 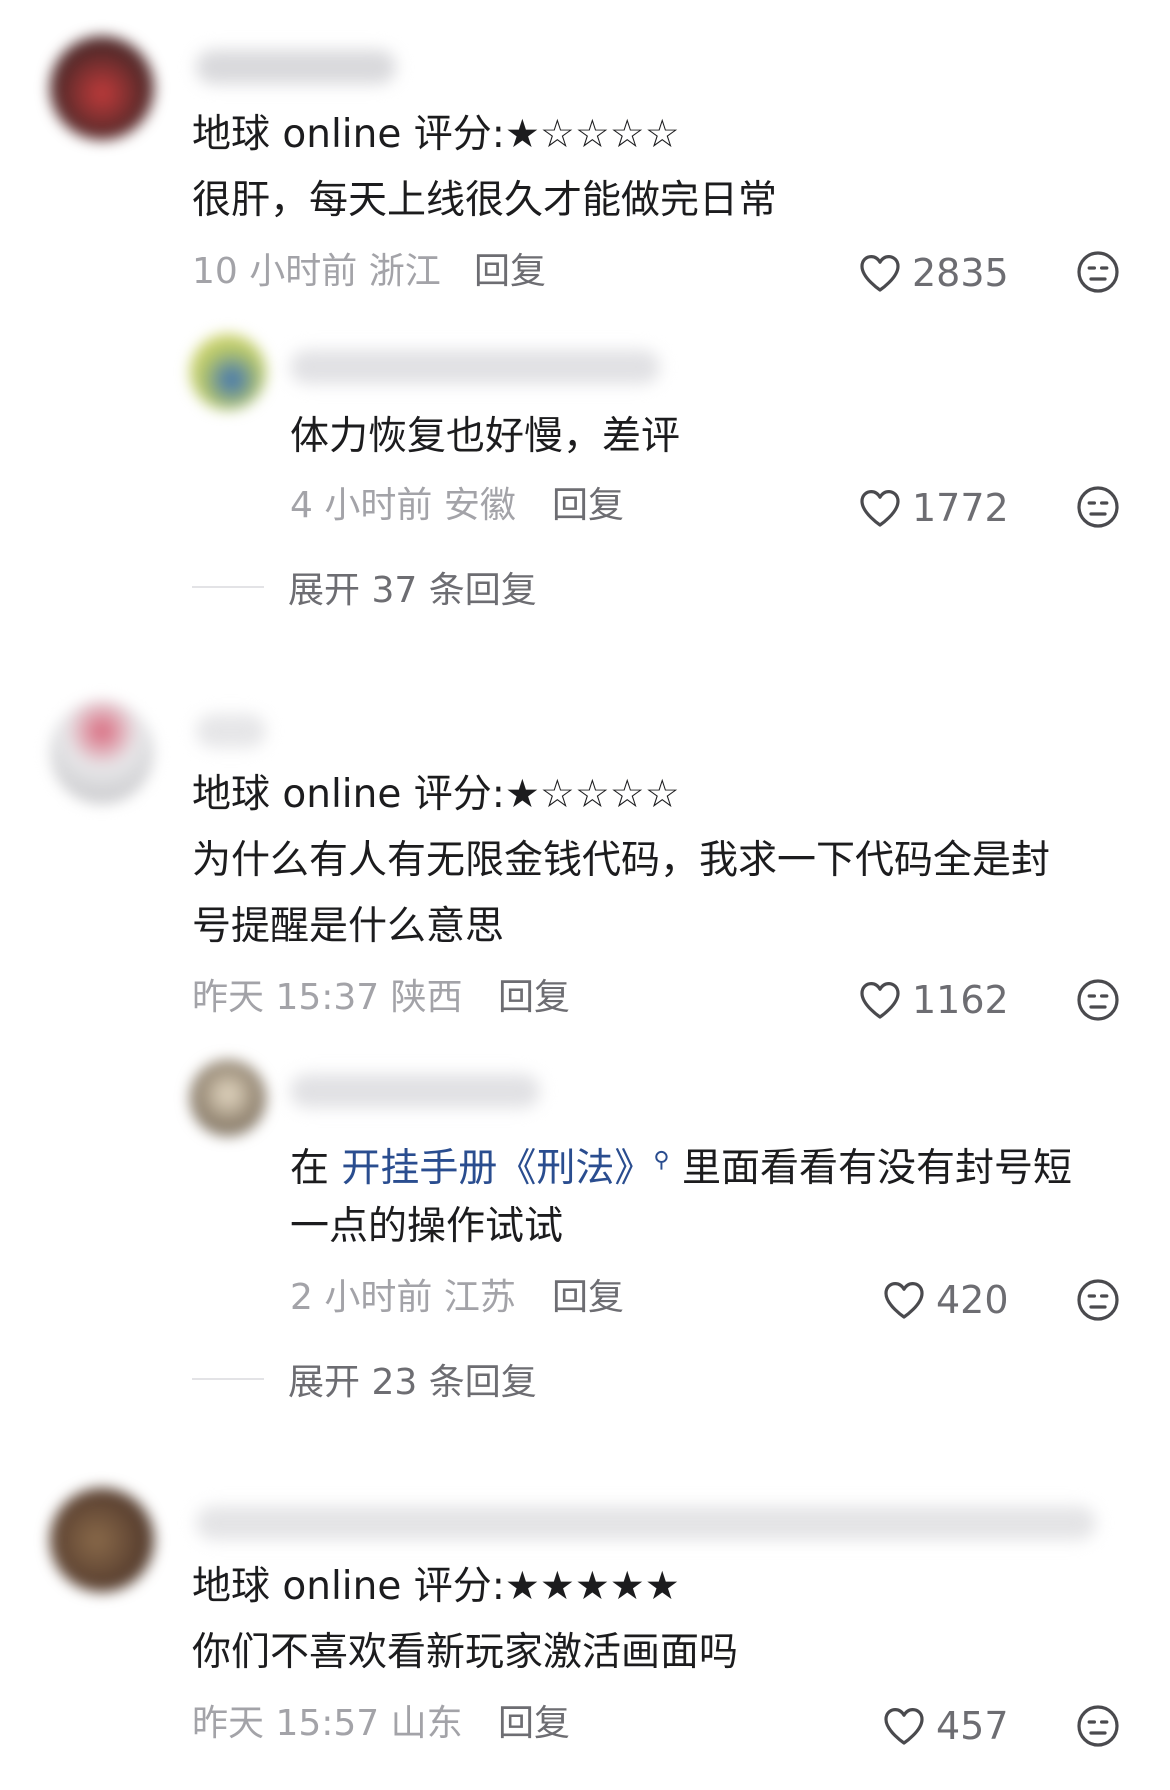 What do you see at coordinates (436, 1586) in the screenshot?
I see `rating-line: 地球 online 评分:★★★★★` at bounding box center [436, 1586].